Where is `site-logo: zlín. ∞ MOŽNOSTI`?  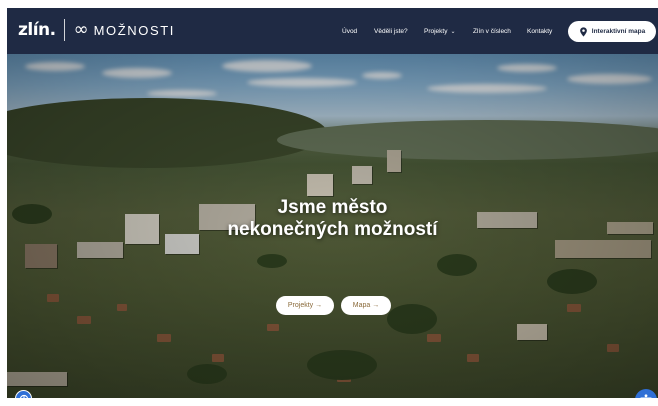 site-logo: zlín. ∞ MOŽNOSTI is located at coordinates (96, 30).